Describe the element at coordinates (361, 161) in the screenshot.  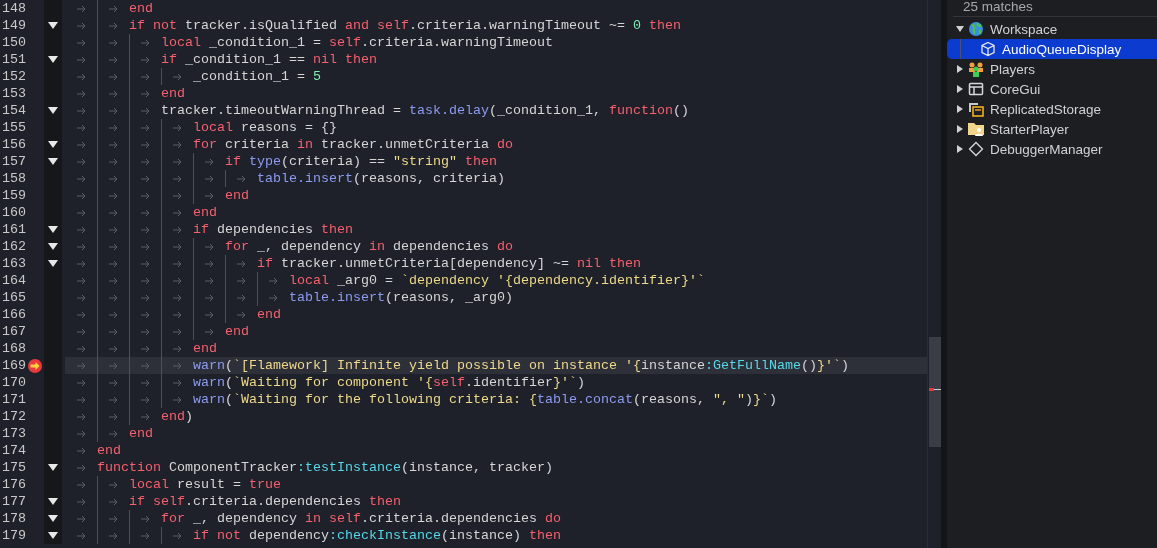
I see `code-line: if type(criteria) == "string" then` at that location.